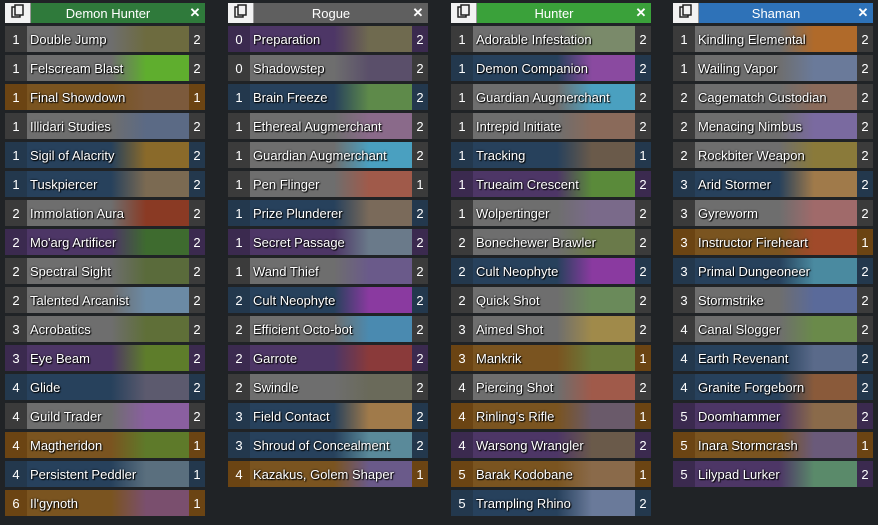 The image size is (878, 525). I want to click on card-row: 3 Gyreworm 2, so click(773, 213).